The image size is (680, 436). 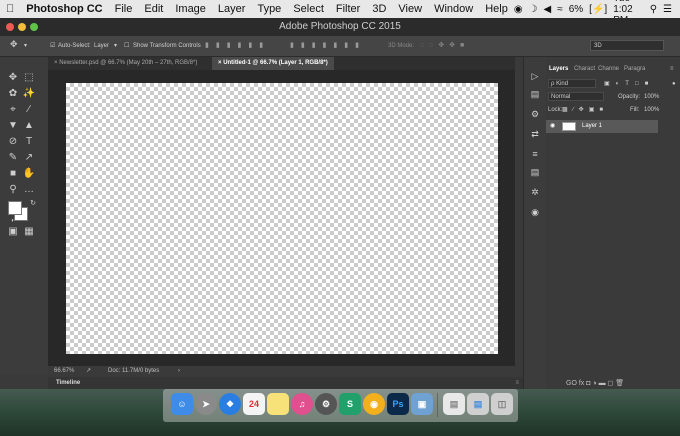 I want to click on eraser-tool-icon: ▲, so click(x=29, y=126).